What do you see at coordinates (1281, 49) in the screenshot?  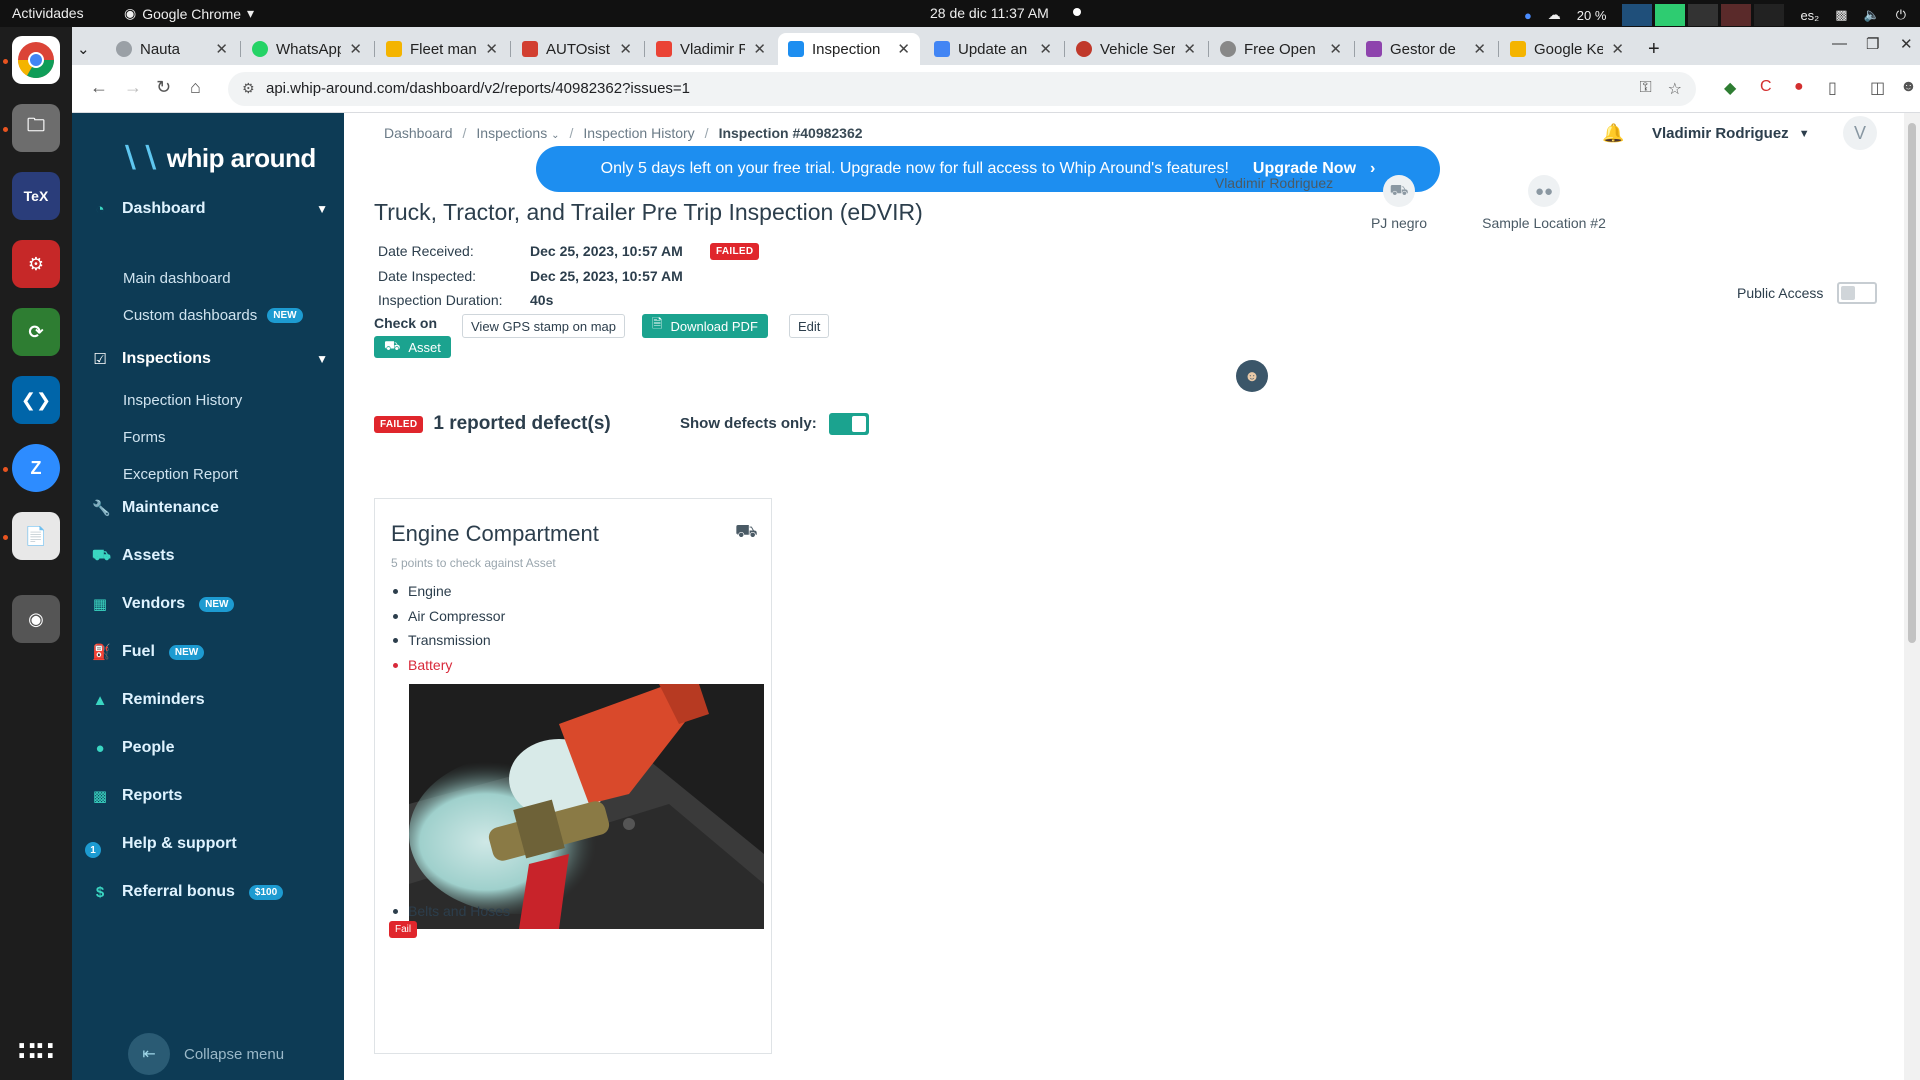 I see `tab-free-open: Free Open ✕` at bounding box center [1281, 49].